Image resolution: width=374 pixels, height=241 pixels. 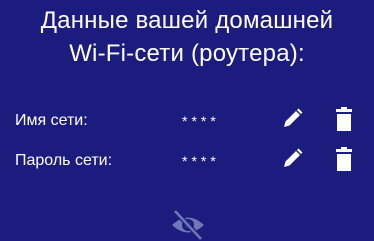 I want to click on network-password-value: ****, so click(x=201, y=161).